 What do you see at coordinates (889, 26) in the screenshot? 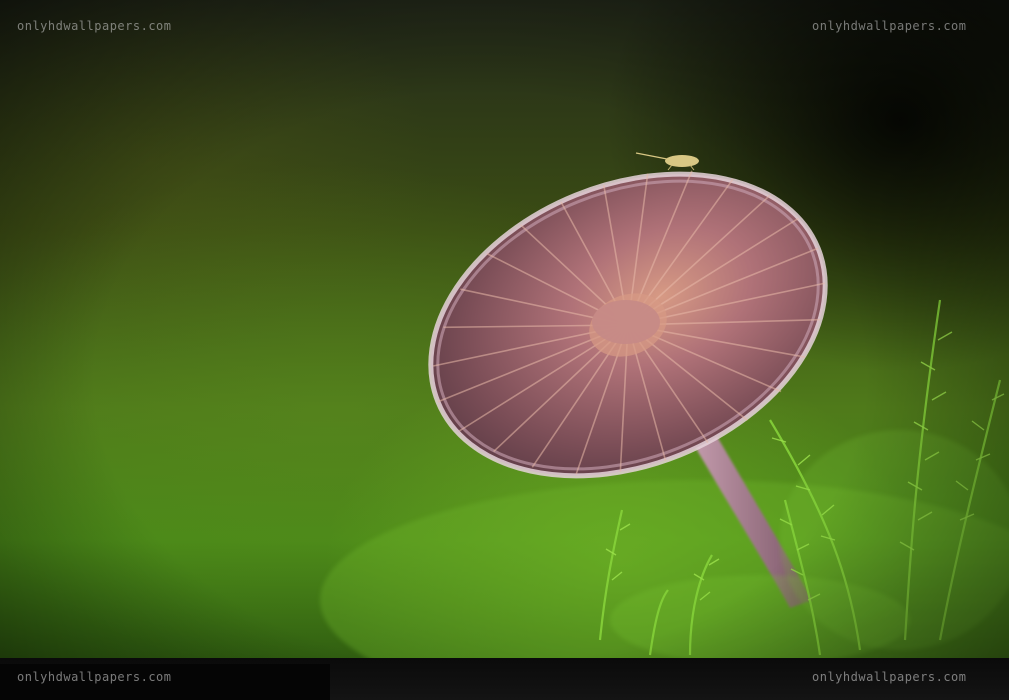
I see `watermark-top-right: onlyhdwallpapers.com` at bounding box center [889, 26].